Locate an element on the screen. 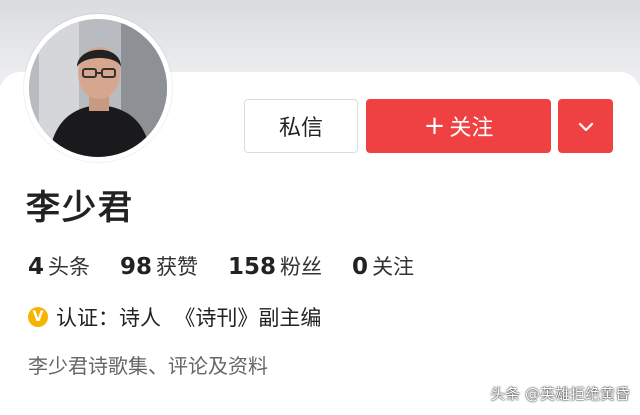 This screenshot has height=415, width=640. stats-row: 4 头条 98 获赞 158 粉丝 0 关注 is located at coordinates (236, 267).